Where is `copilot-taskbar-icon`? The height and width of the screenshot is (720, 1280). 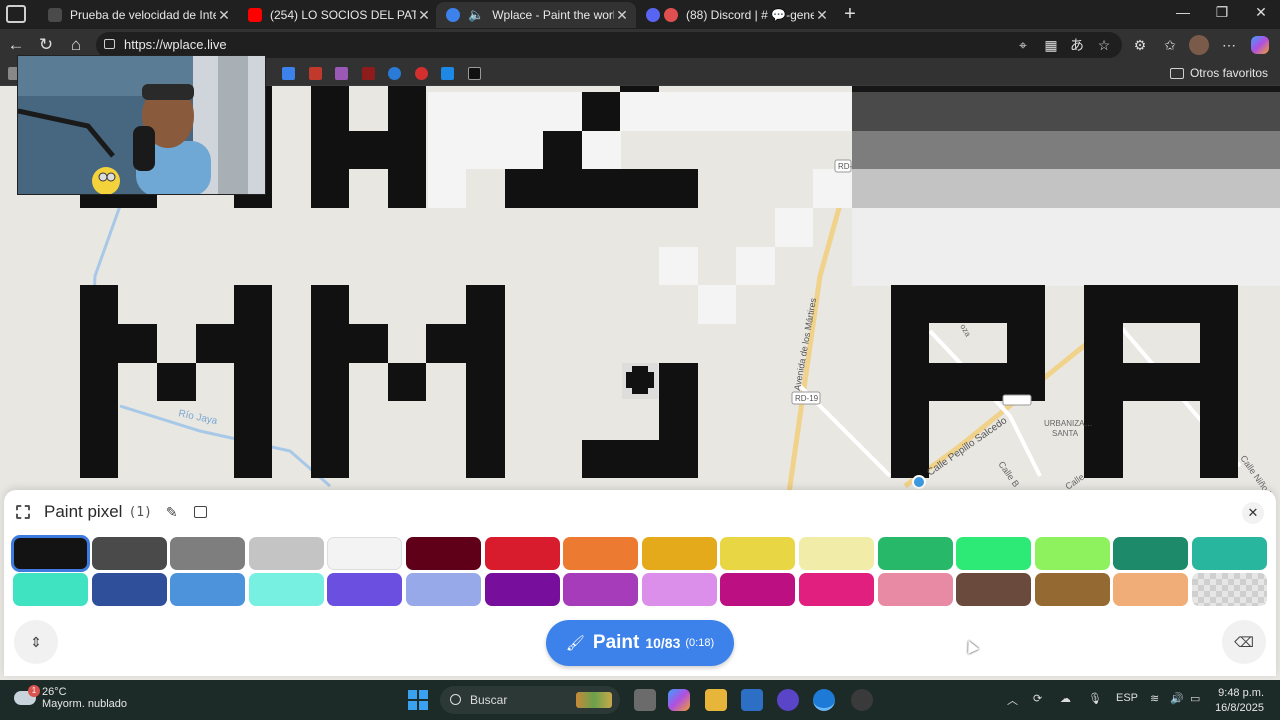 copilot-taskbar-icon is located at coordinates (679, 700).